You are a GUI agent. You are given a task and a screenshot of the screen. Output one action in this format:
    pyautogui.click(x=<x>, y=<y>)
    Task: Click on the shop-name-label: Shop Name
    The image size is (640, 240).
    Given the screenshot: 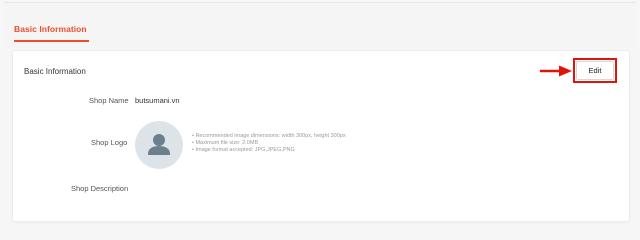 What is the action you would take?
    pyautogui.click(x=109, y=100)
    